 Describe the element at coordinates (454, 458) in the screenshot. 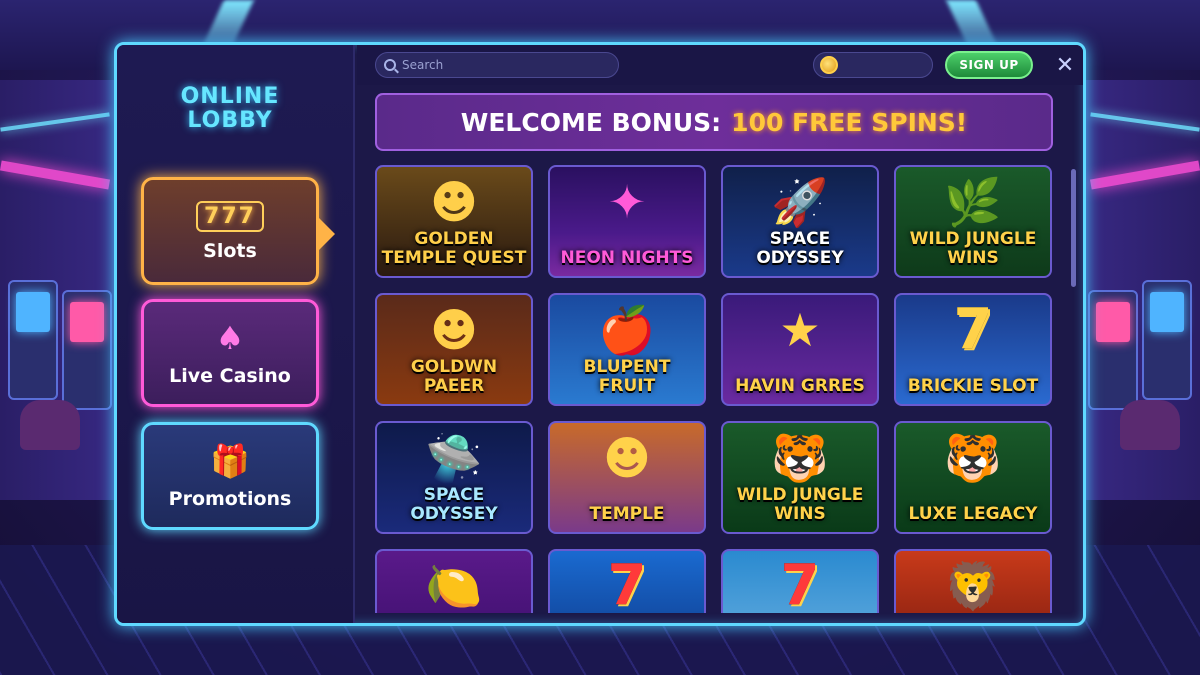

I see `ufo-icon: 🛸` at that location.